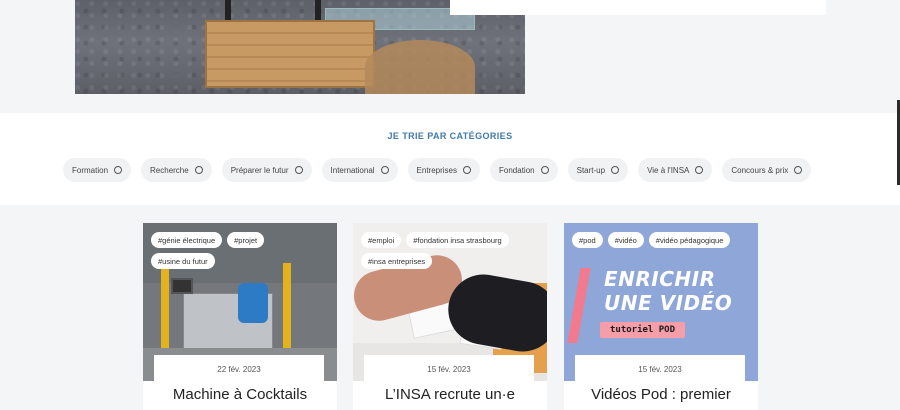 The width and height of the screenshot is (900, 410). What do you see at coordinates (760, 170) in the screenshot?
I see `chip-label: Concours & prix` at bounding box center [760, 170].